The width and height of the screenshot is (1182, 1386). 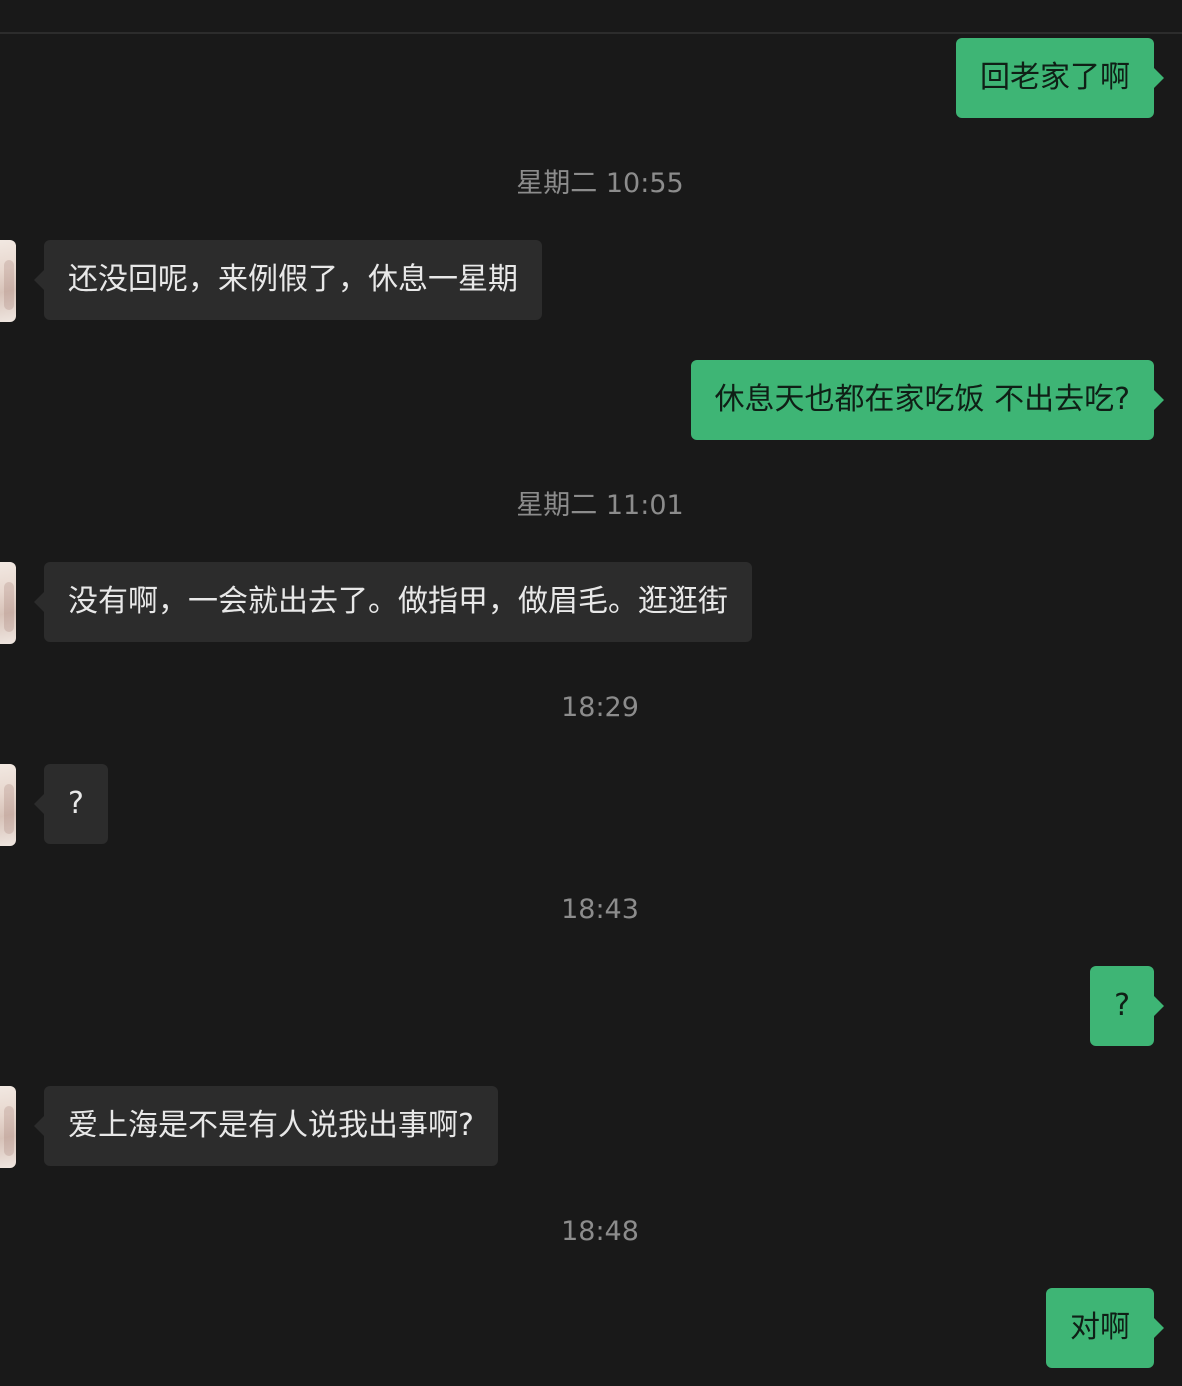 I want to click on timestamp-divider: 星期二 11:01, so click(x=600, y=505).